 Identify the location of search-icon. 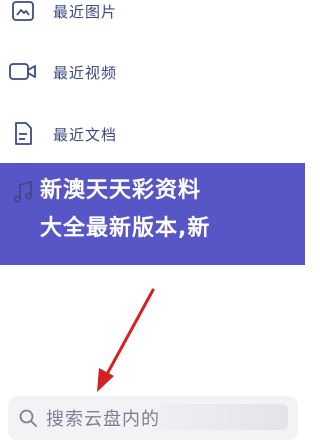
(28, 418).